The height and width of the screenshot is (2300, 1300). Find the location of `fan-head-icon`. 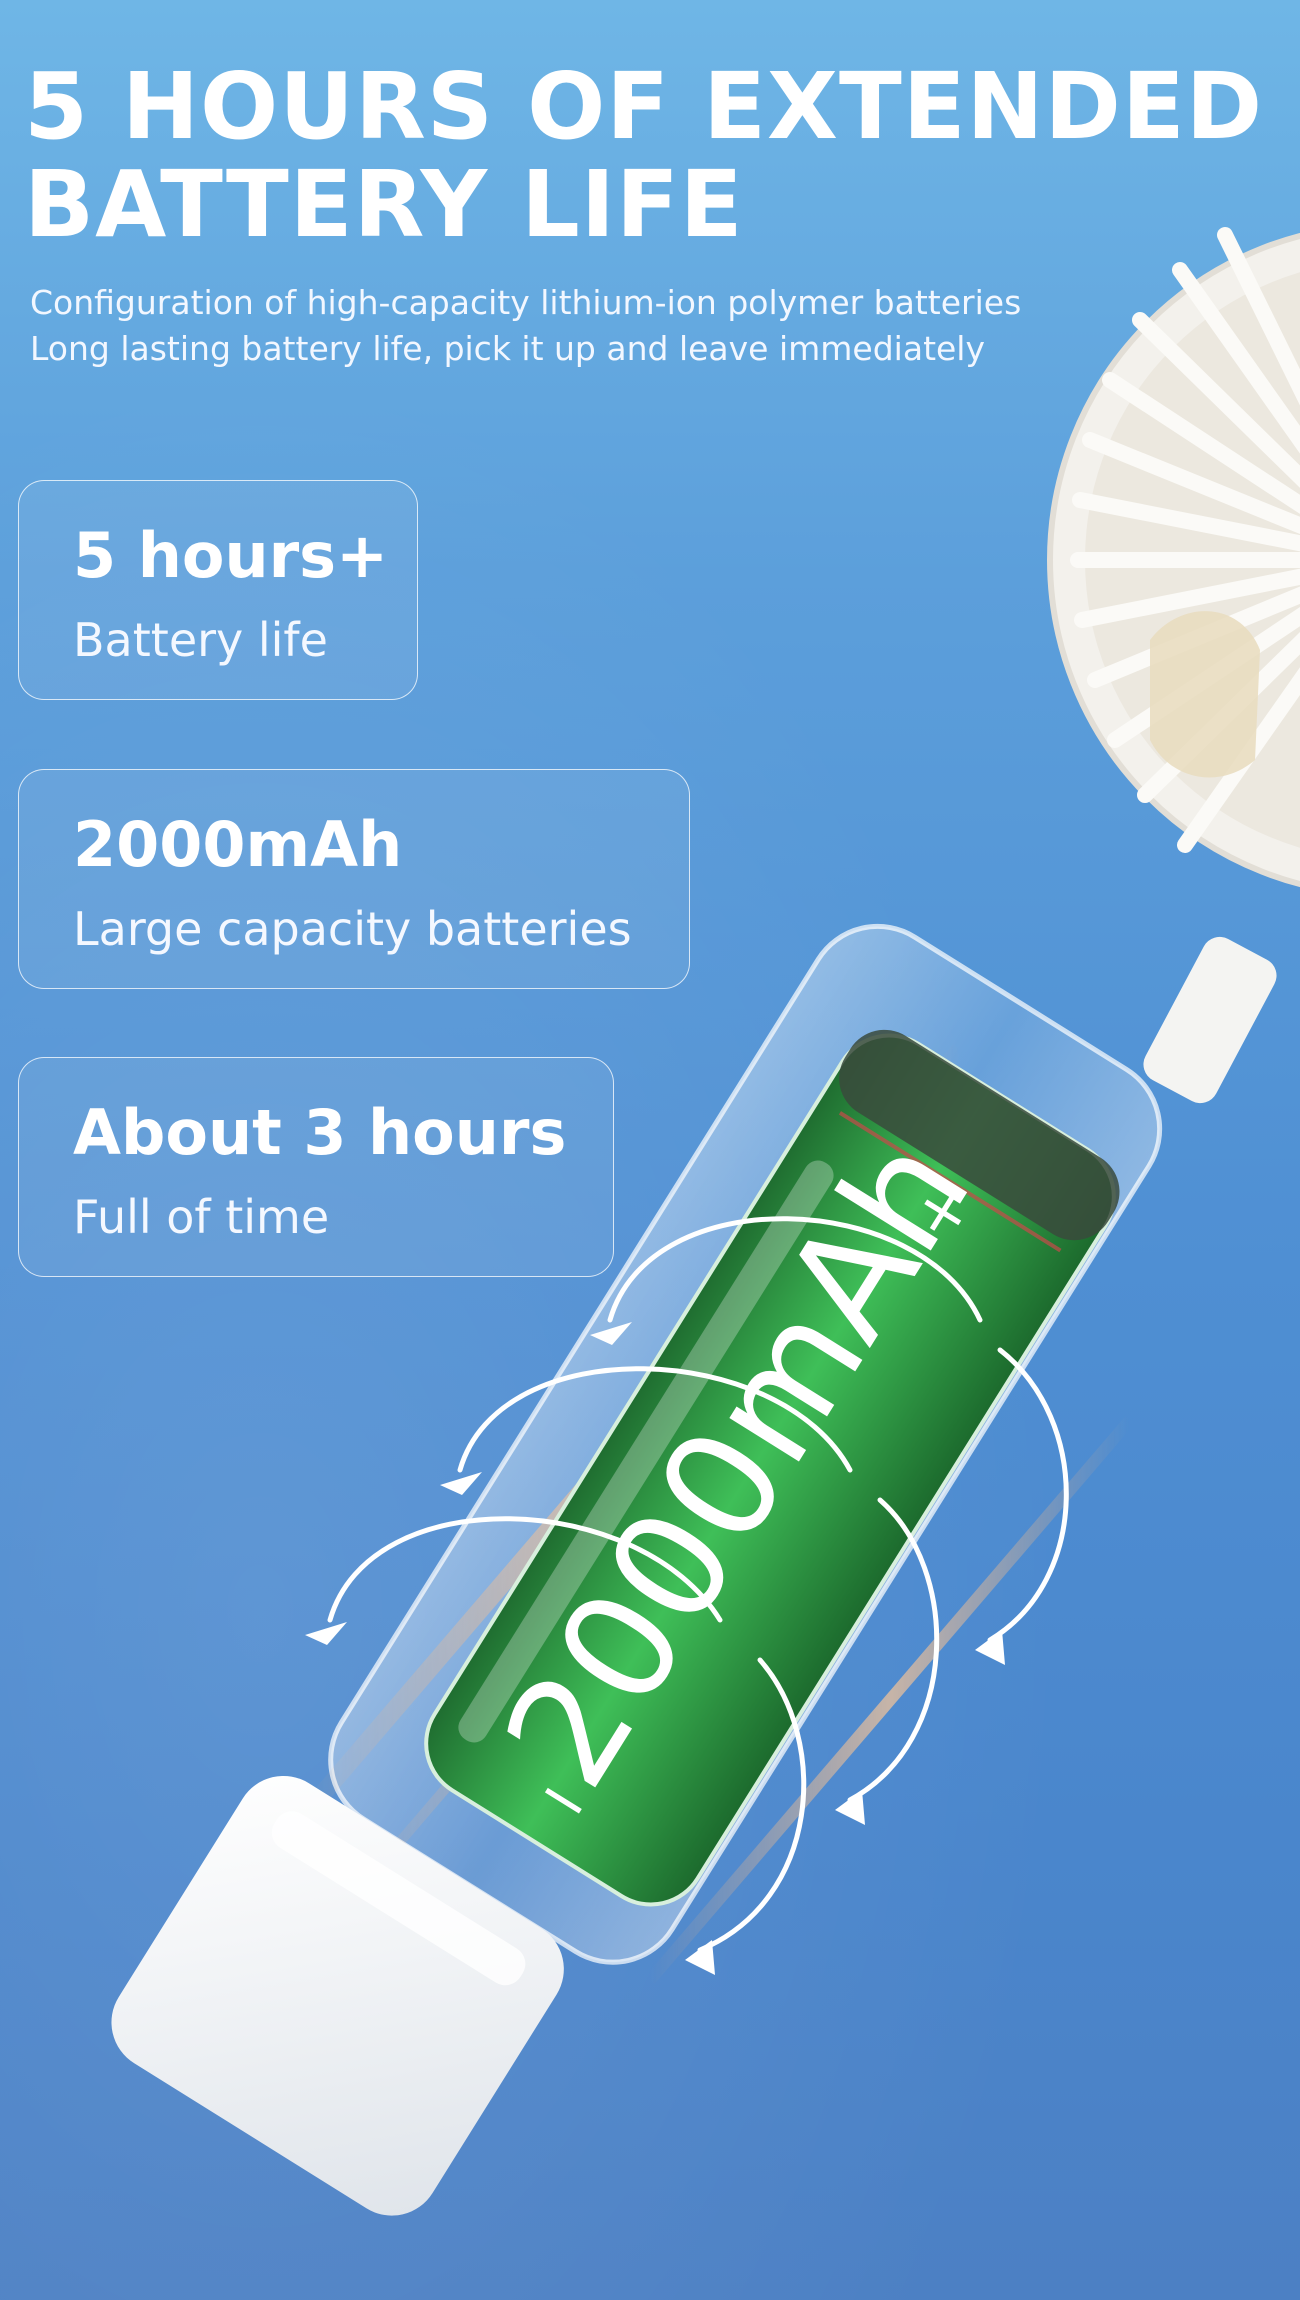

fan-head-icon is located at coordinates (1173, 557).